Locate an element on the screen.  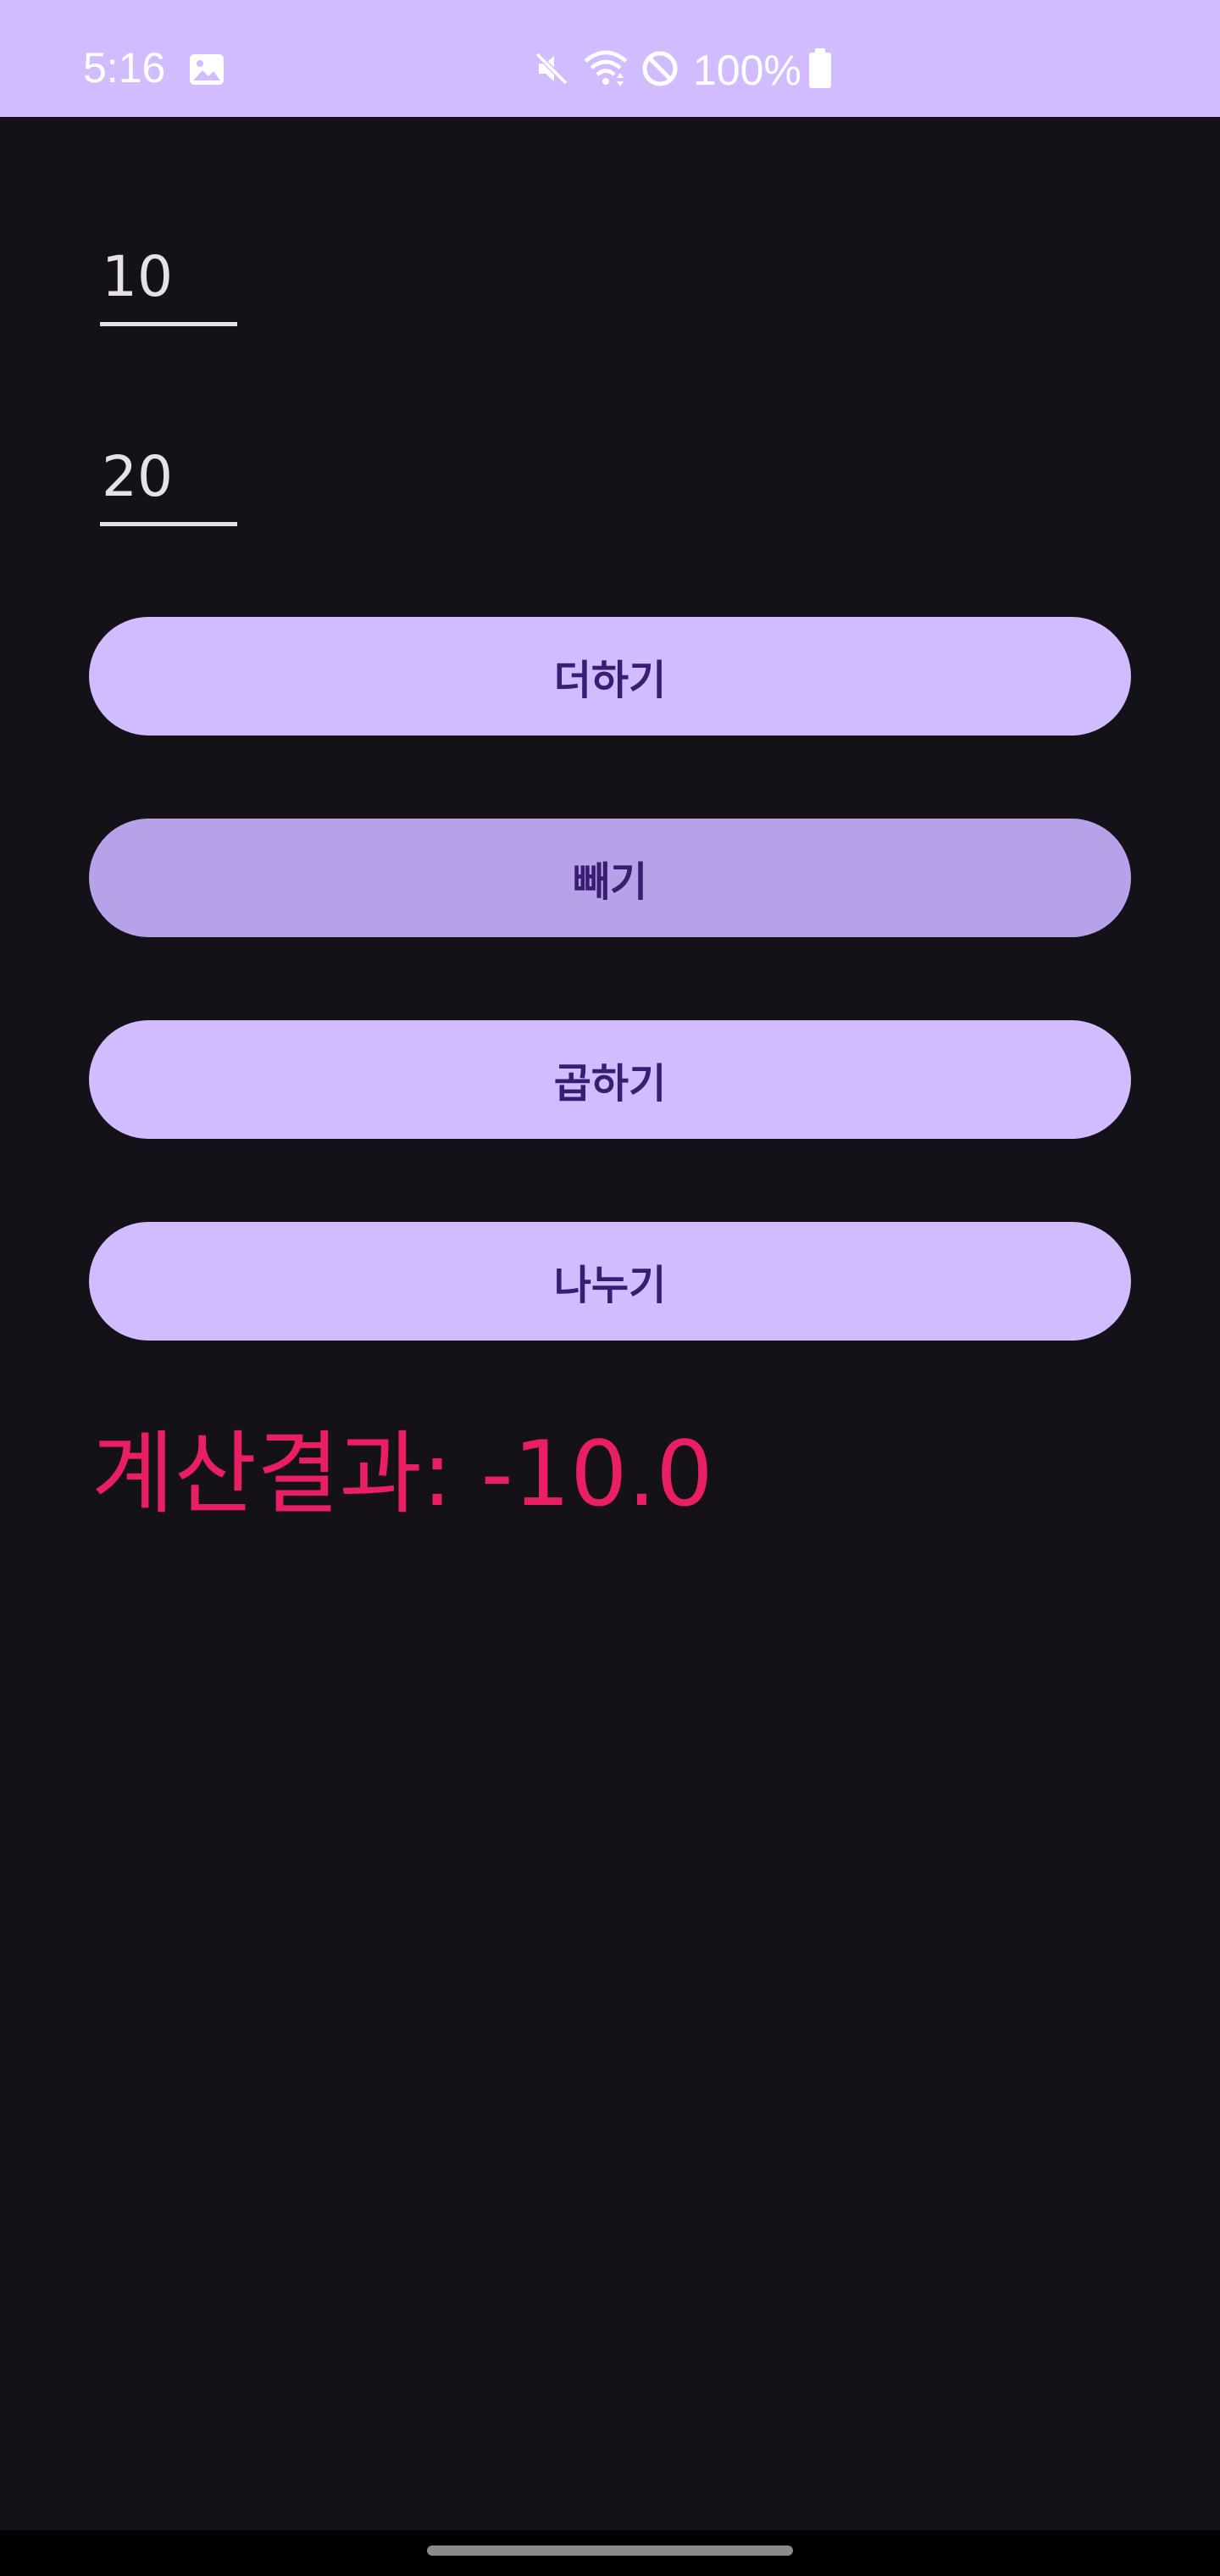
subtract-button: 빼기 is located at coordinates (610, 878).